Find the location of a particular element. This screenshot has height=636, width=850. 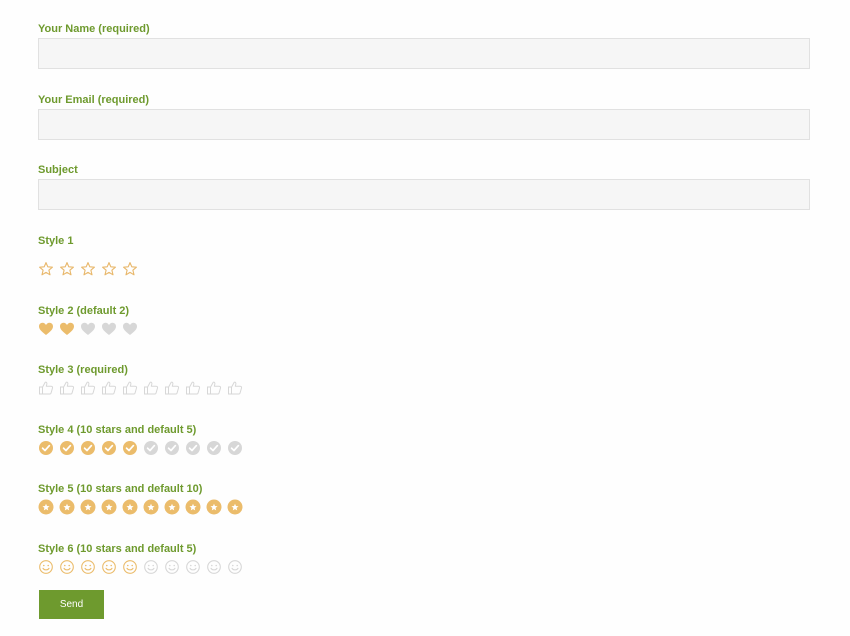

style-6-rating is located at coordinates (143, 567).